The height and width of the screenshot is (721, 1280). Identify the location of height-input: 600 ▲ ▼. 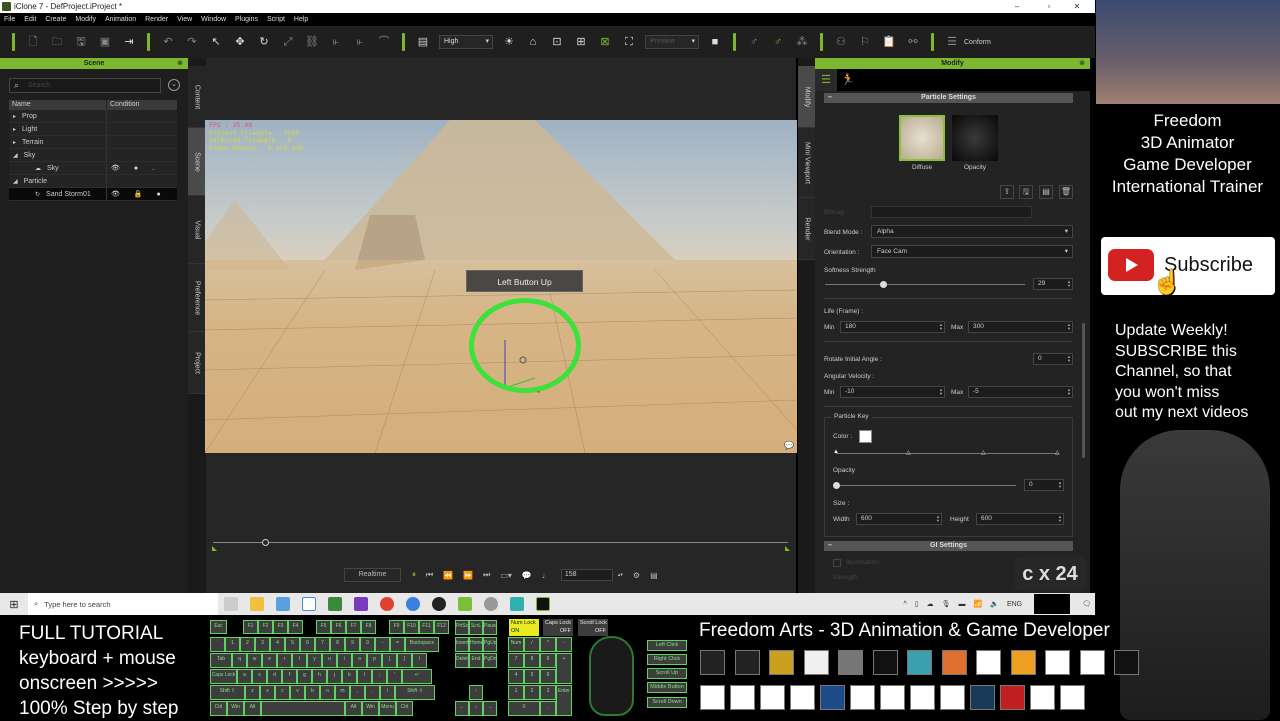
(1020, 519).